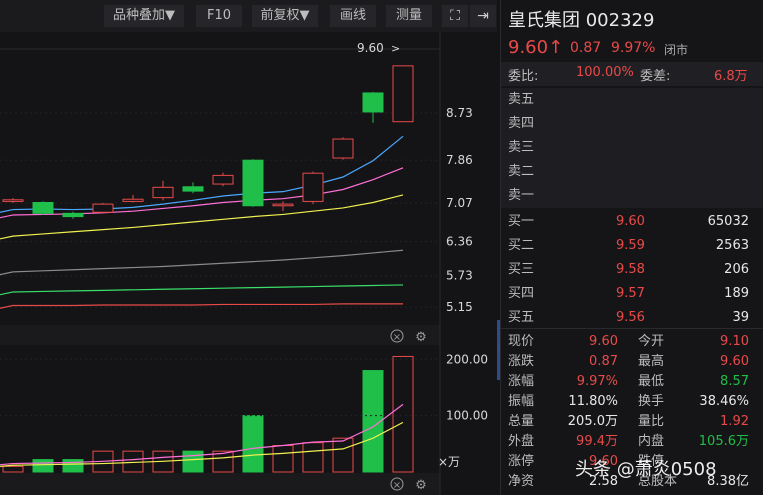  What do you see at coordinates (521, 195) in the screenshot?
I see `ask-label: 卖一` at bounding box center [521, 195].